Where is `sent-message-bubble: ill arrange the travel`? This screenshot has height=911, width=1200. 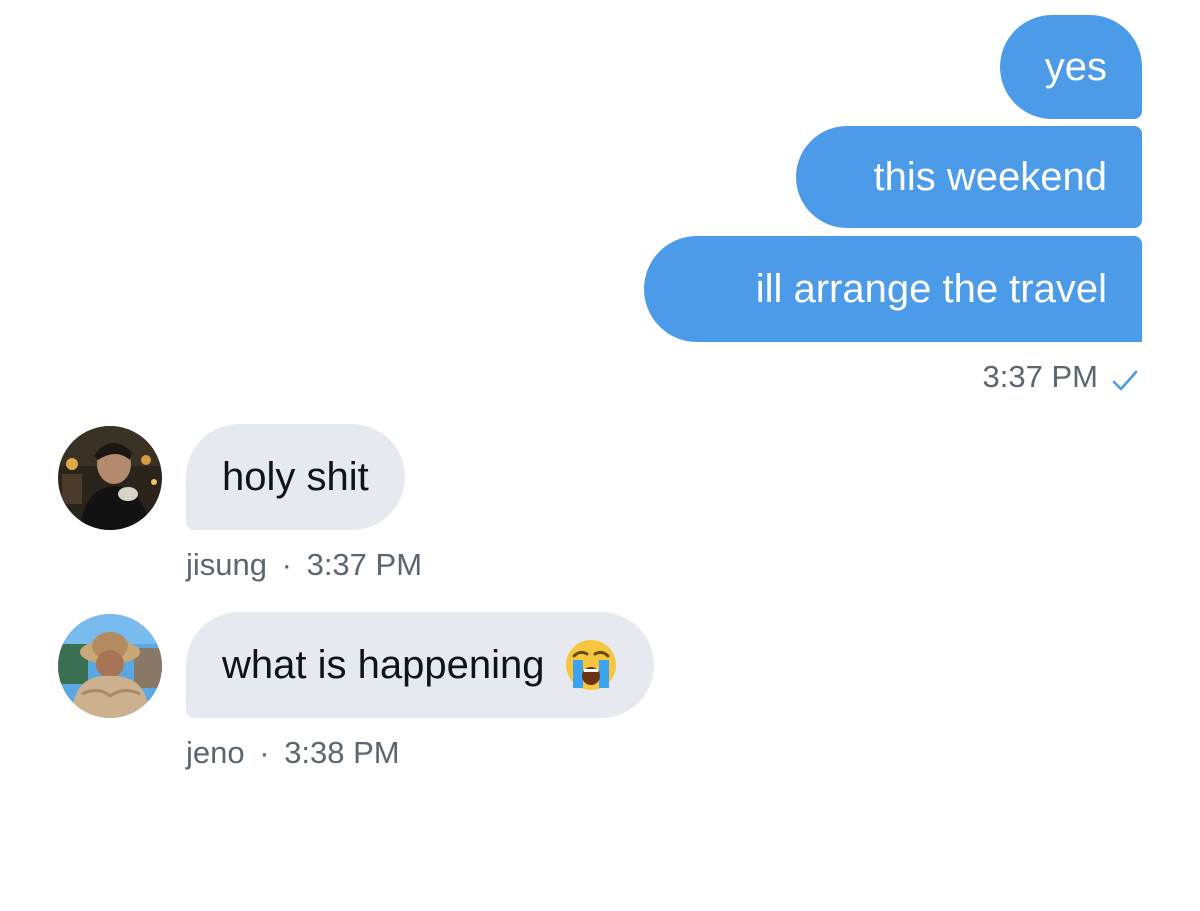 sent-message-bubble: ill arrange the travel is located at coordinates (893, 289).